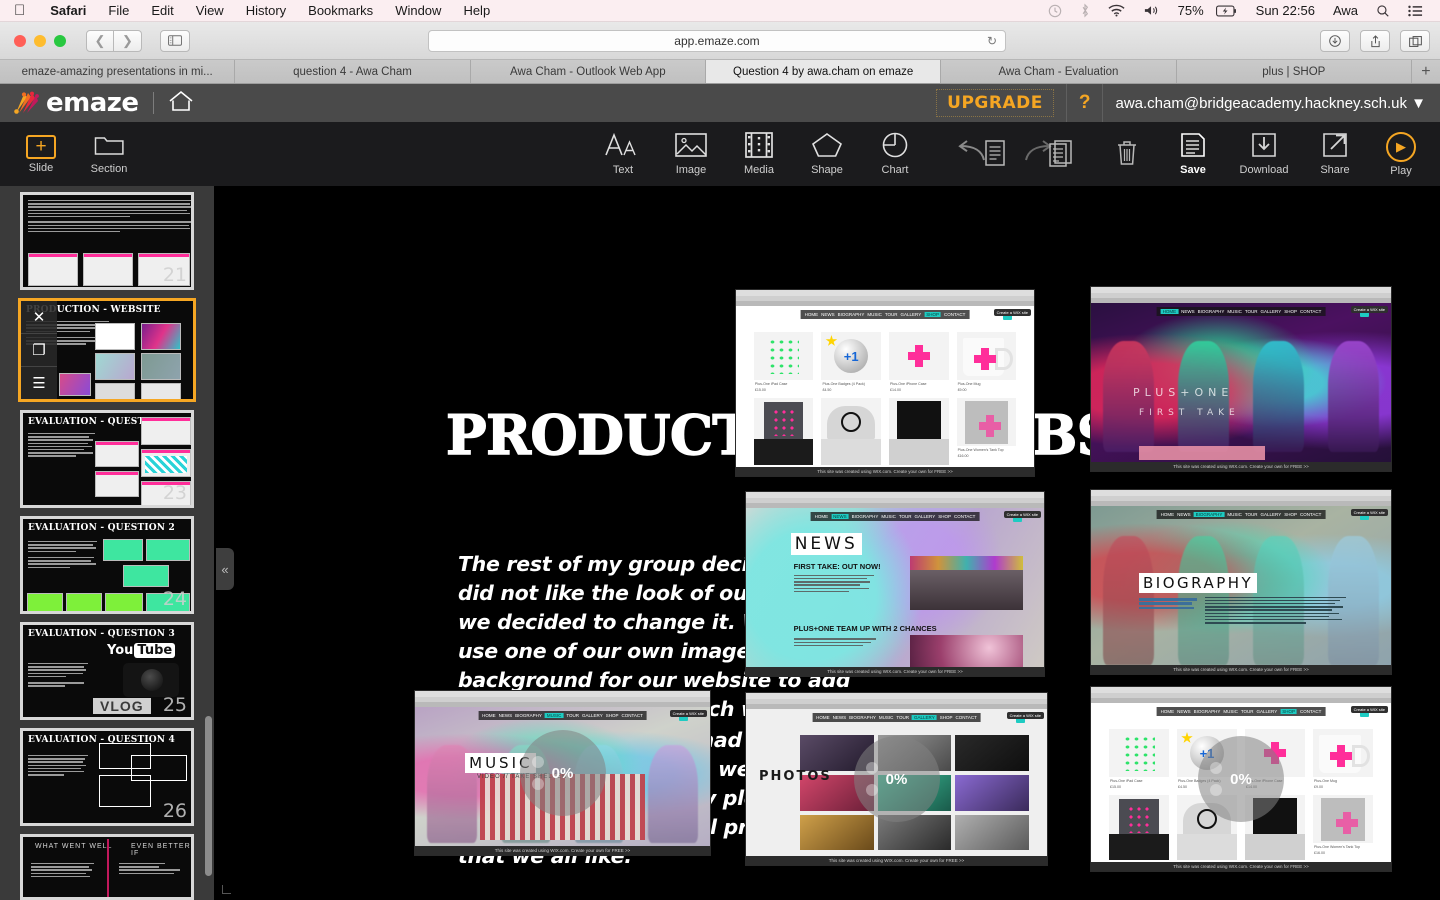 The height and width of the screenshot is (900, 1440). What do you see at coordinates (1085, 103) in the screenshot?
I see `help-button: ?` at bounding box center [1085, 103].